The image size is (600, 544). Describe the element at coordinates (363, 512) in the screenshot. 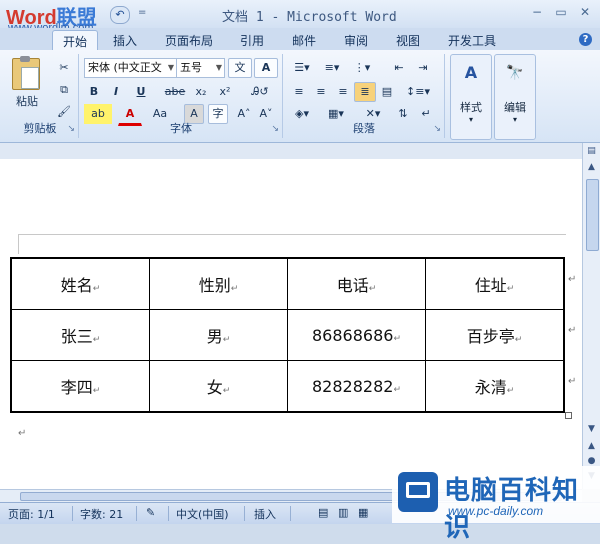

I see `web-layout-view-icon: ▦` at that location.